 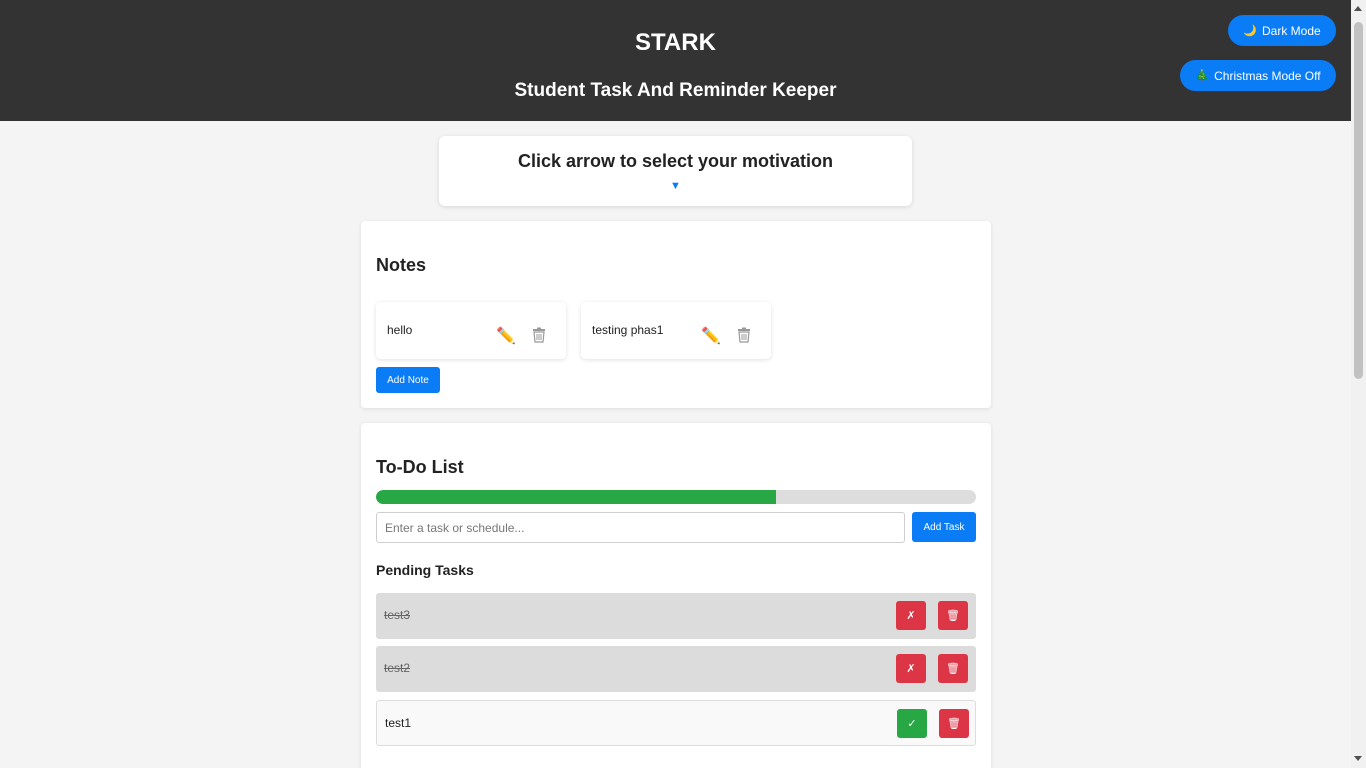 I want to click on task-text: test1, so click(x=398, y=723).